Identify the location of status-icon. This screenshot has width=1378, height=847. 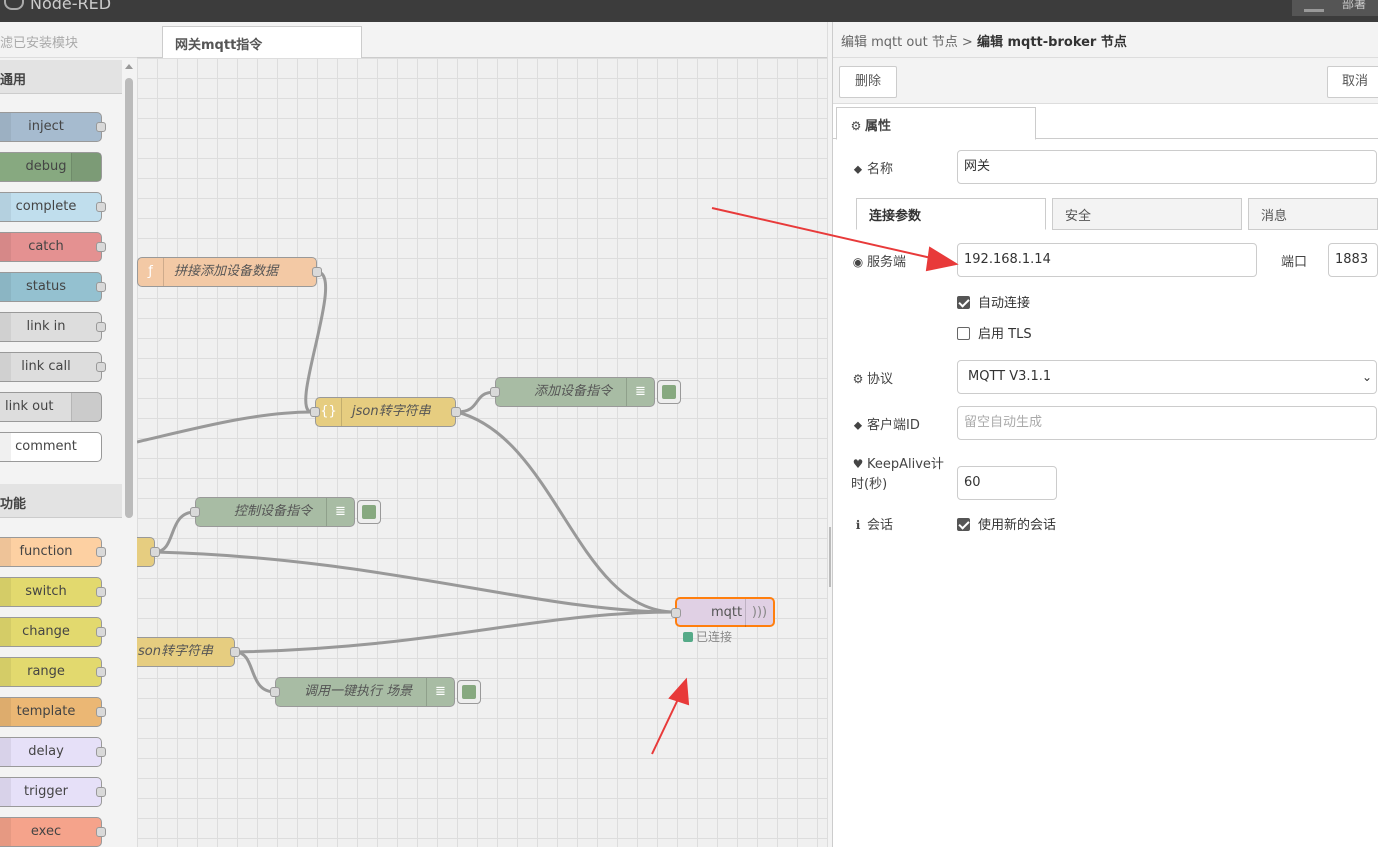
(5, 287).